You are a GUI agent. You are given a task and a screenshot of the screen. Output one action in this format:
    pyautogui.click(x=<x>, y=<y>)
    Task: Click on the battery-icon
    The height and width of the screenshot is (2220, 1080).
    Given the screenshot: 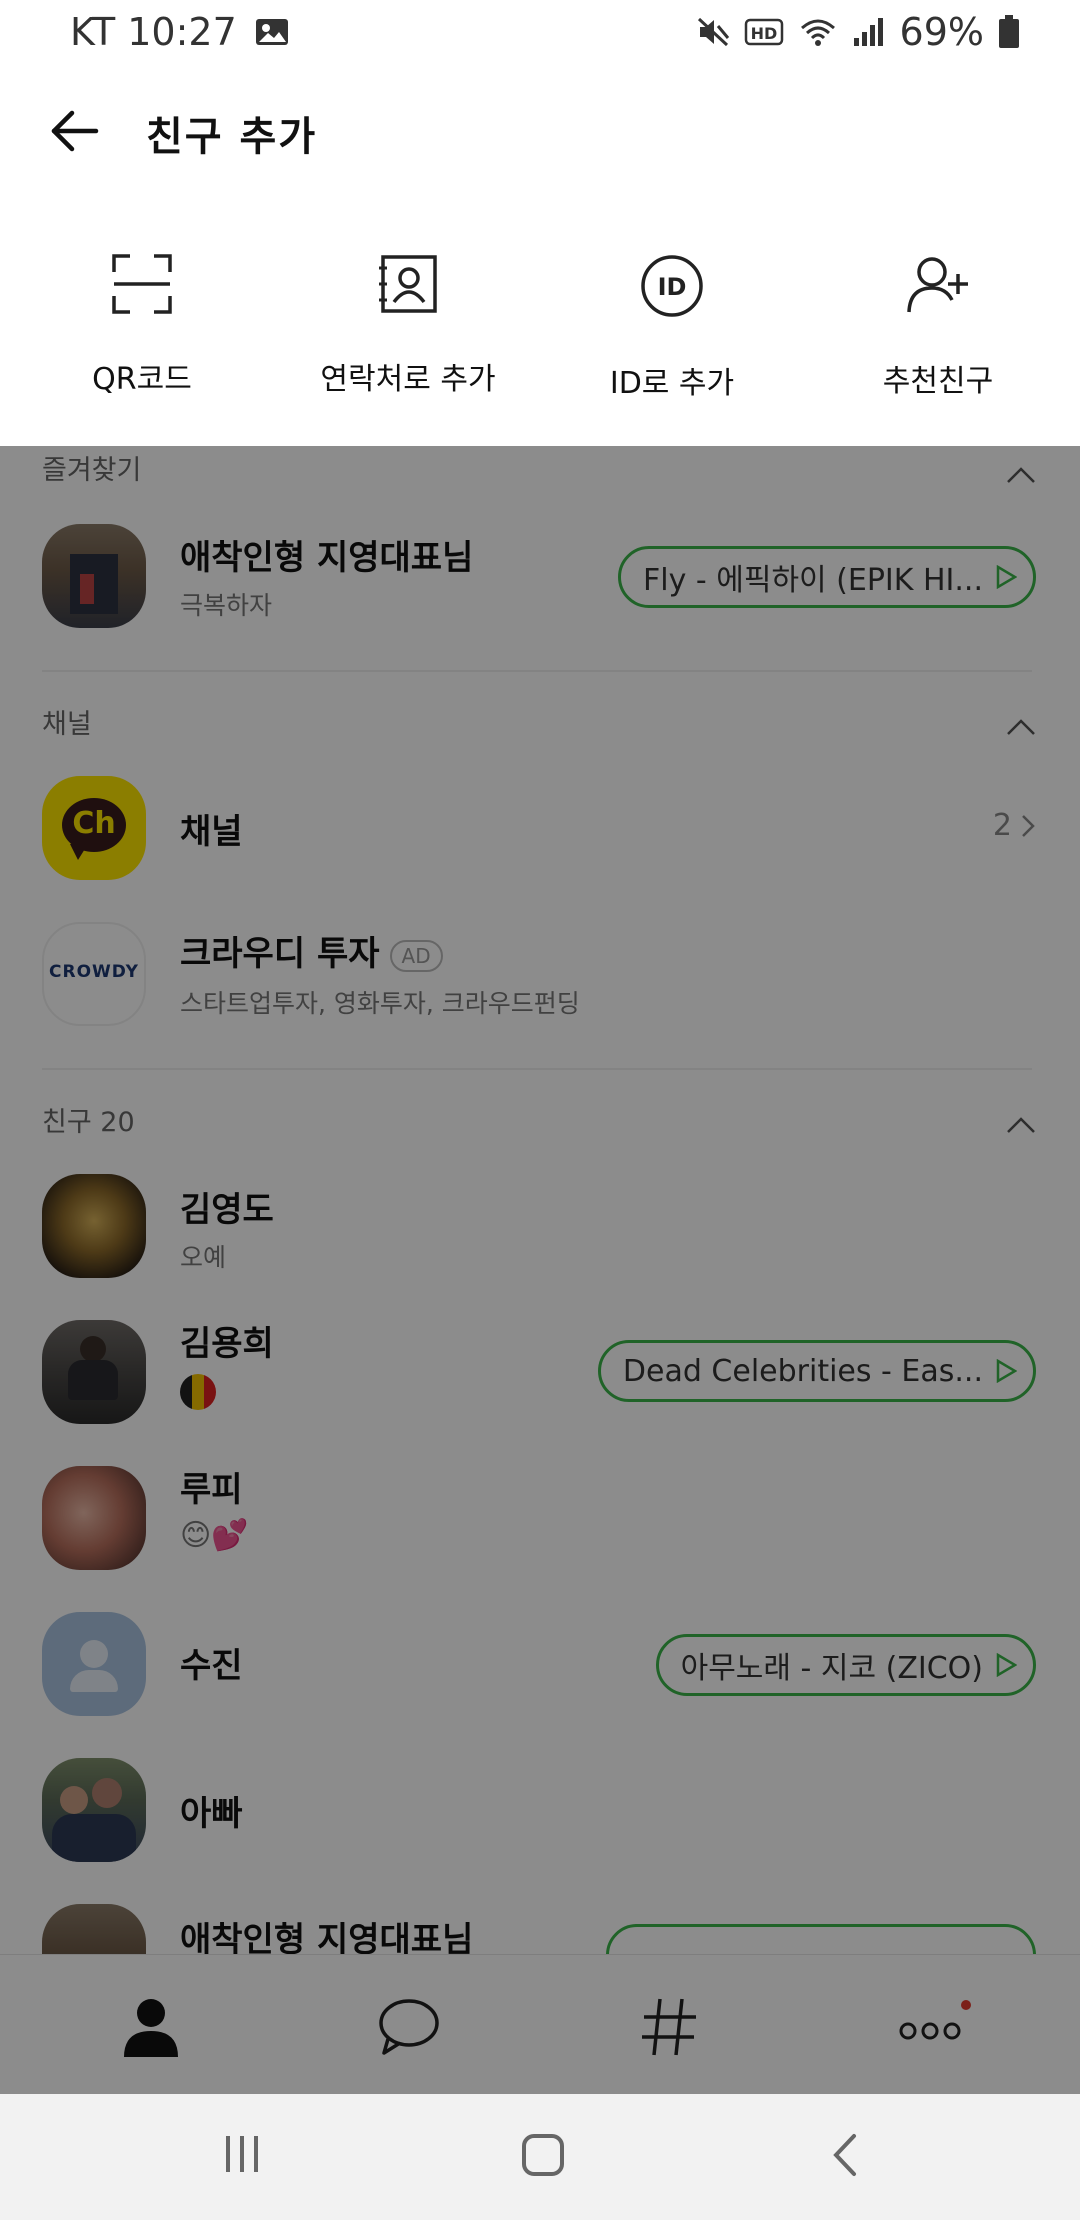 What is the action you would take?
    pyautogui.click(x=1009, y=31)
    